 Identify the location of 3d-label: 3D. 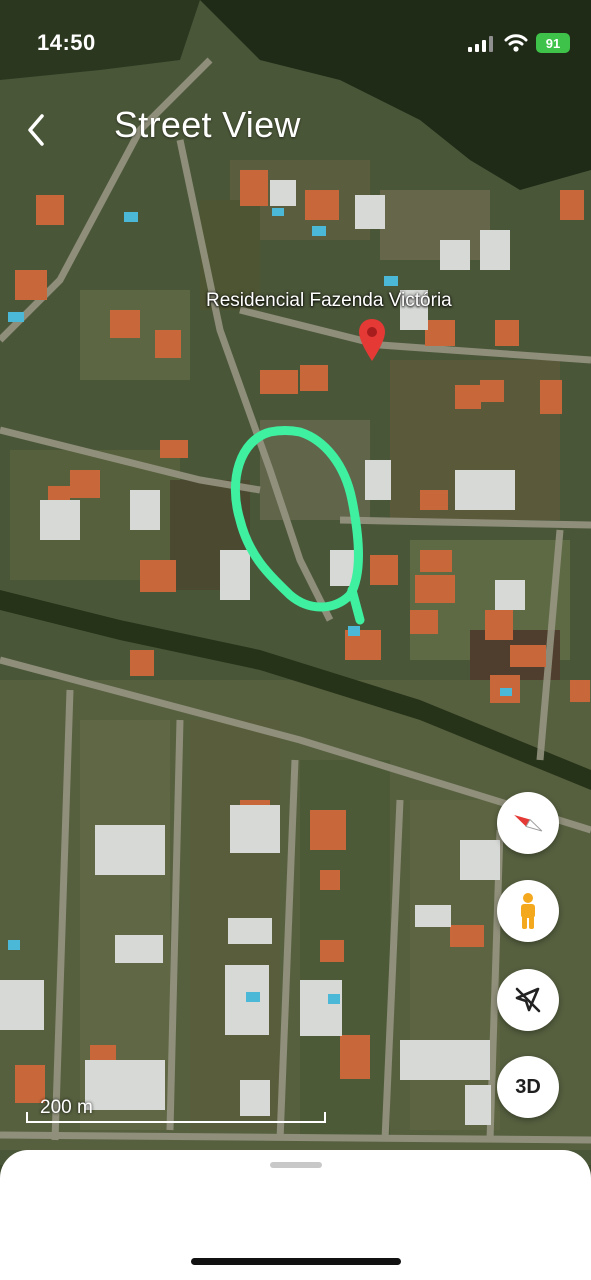
(528, 1086).